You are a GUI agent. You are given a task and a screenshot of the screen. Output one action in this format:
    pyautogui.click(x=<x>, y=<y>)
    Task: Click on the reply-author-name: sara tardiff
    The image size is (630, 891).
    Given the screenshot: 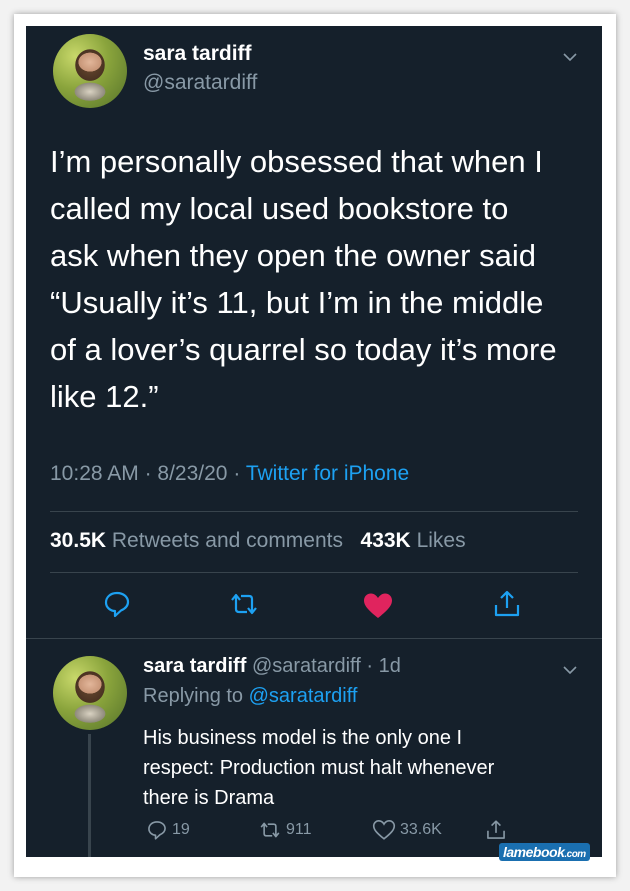 What is the action you would take?
    pyautogui.click(x=194, y=666)
    